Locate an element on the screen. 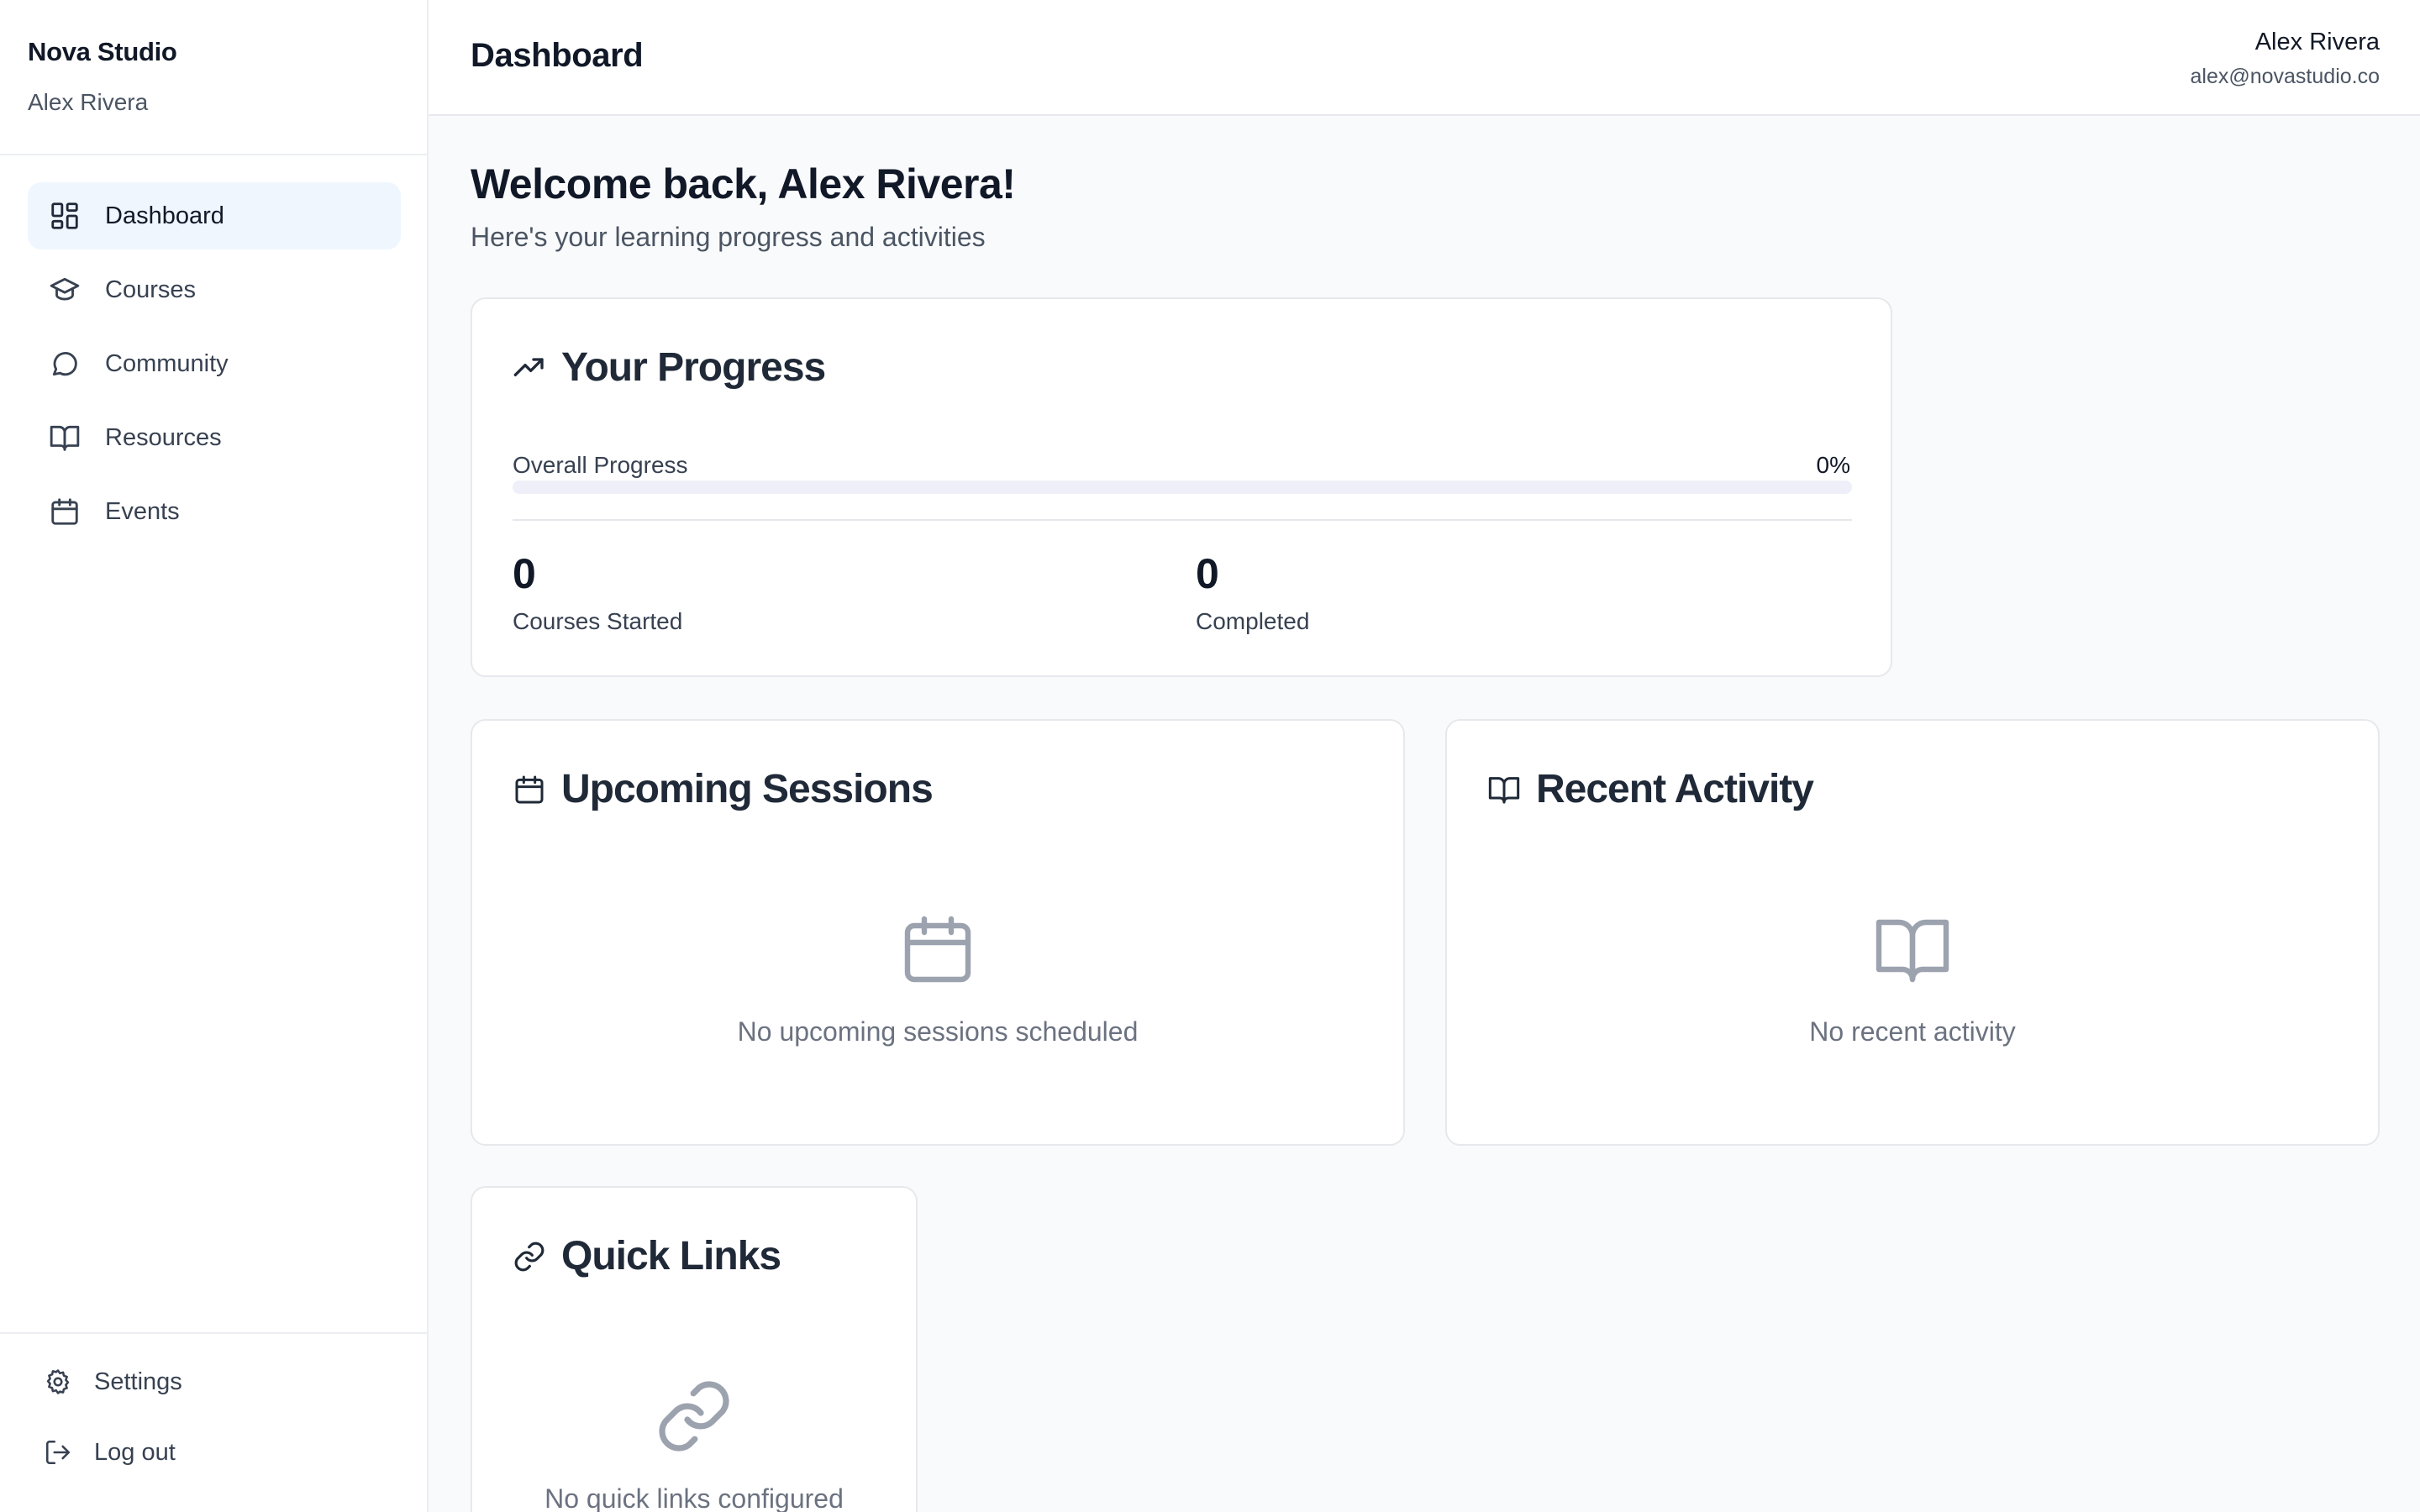 This screenshot has height=1512, width=2420. card-title: Upcoming Sessions is located at coordinates (748, 789).